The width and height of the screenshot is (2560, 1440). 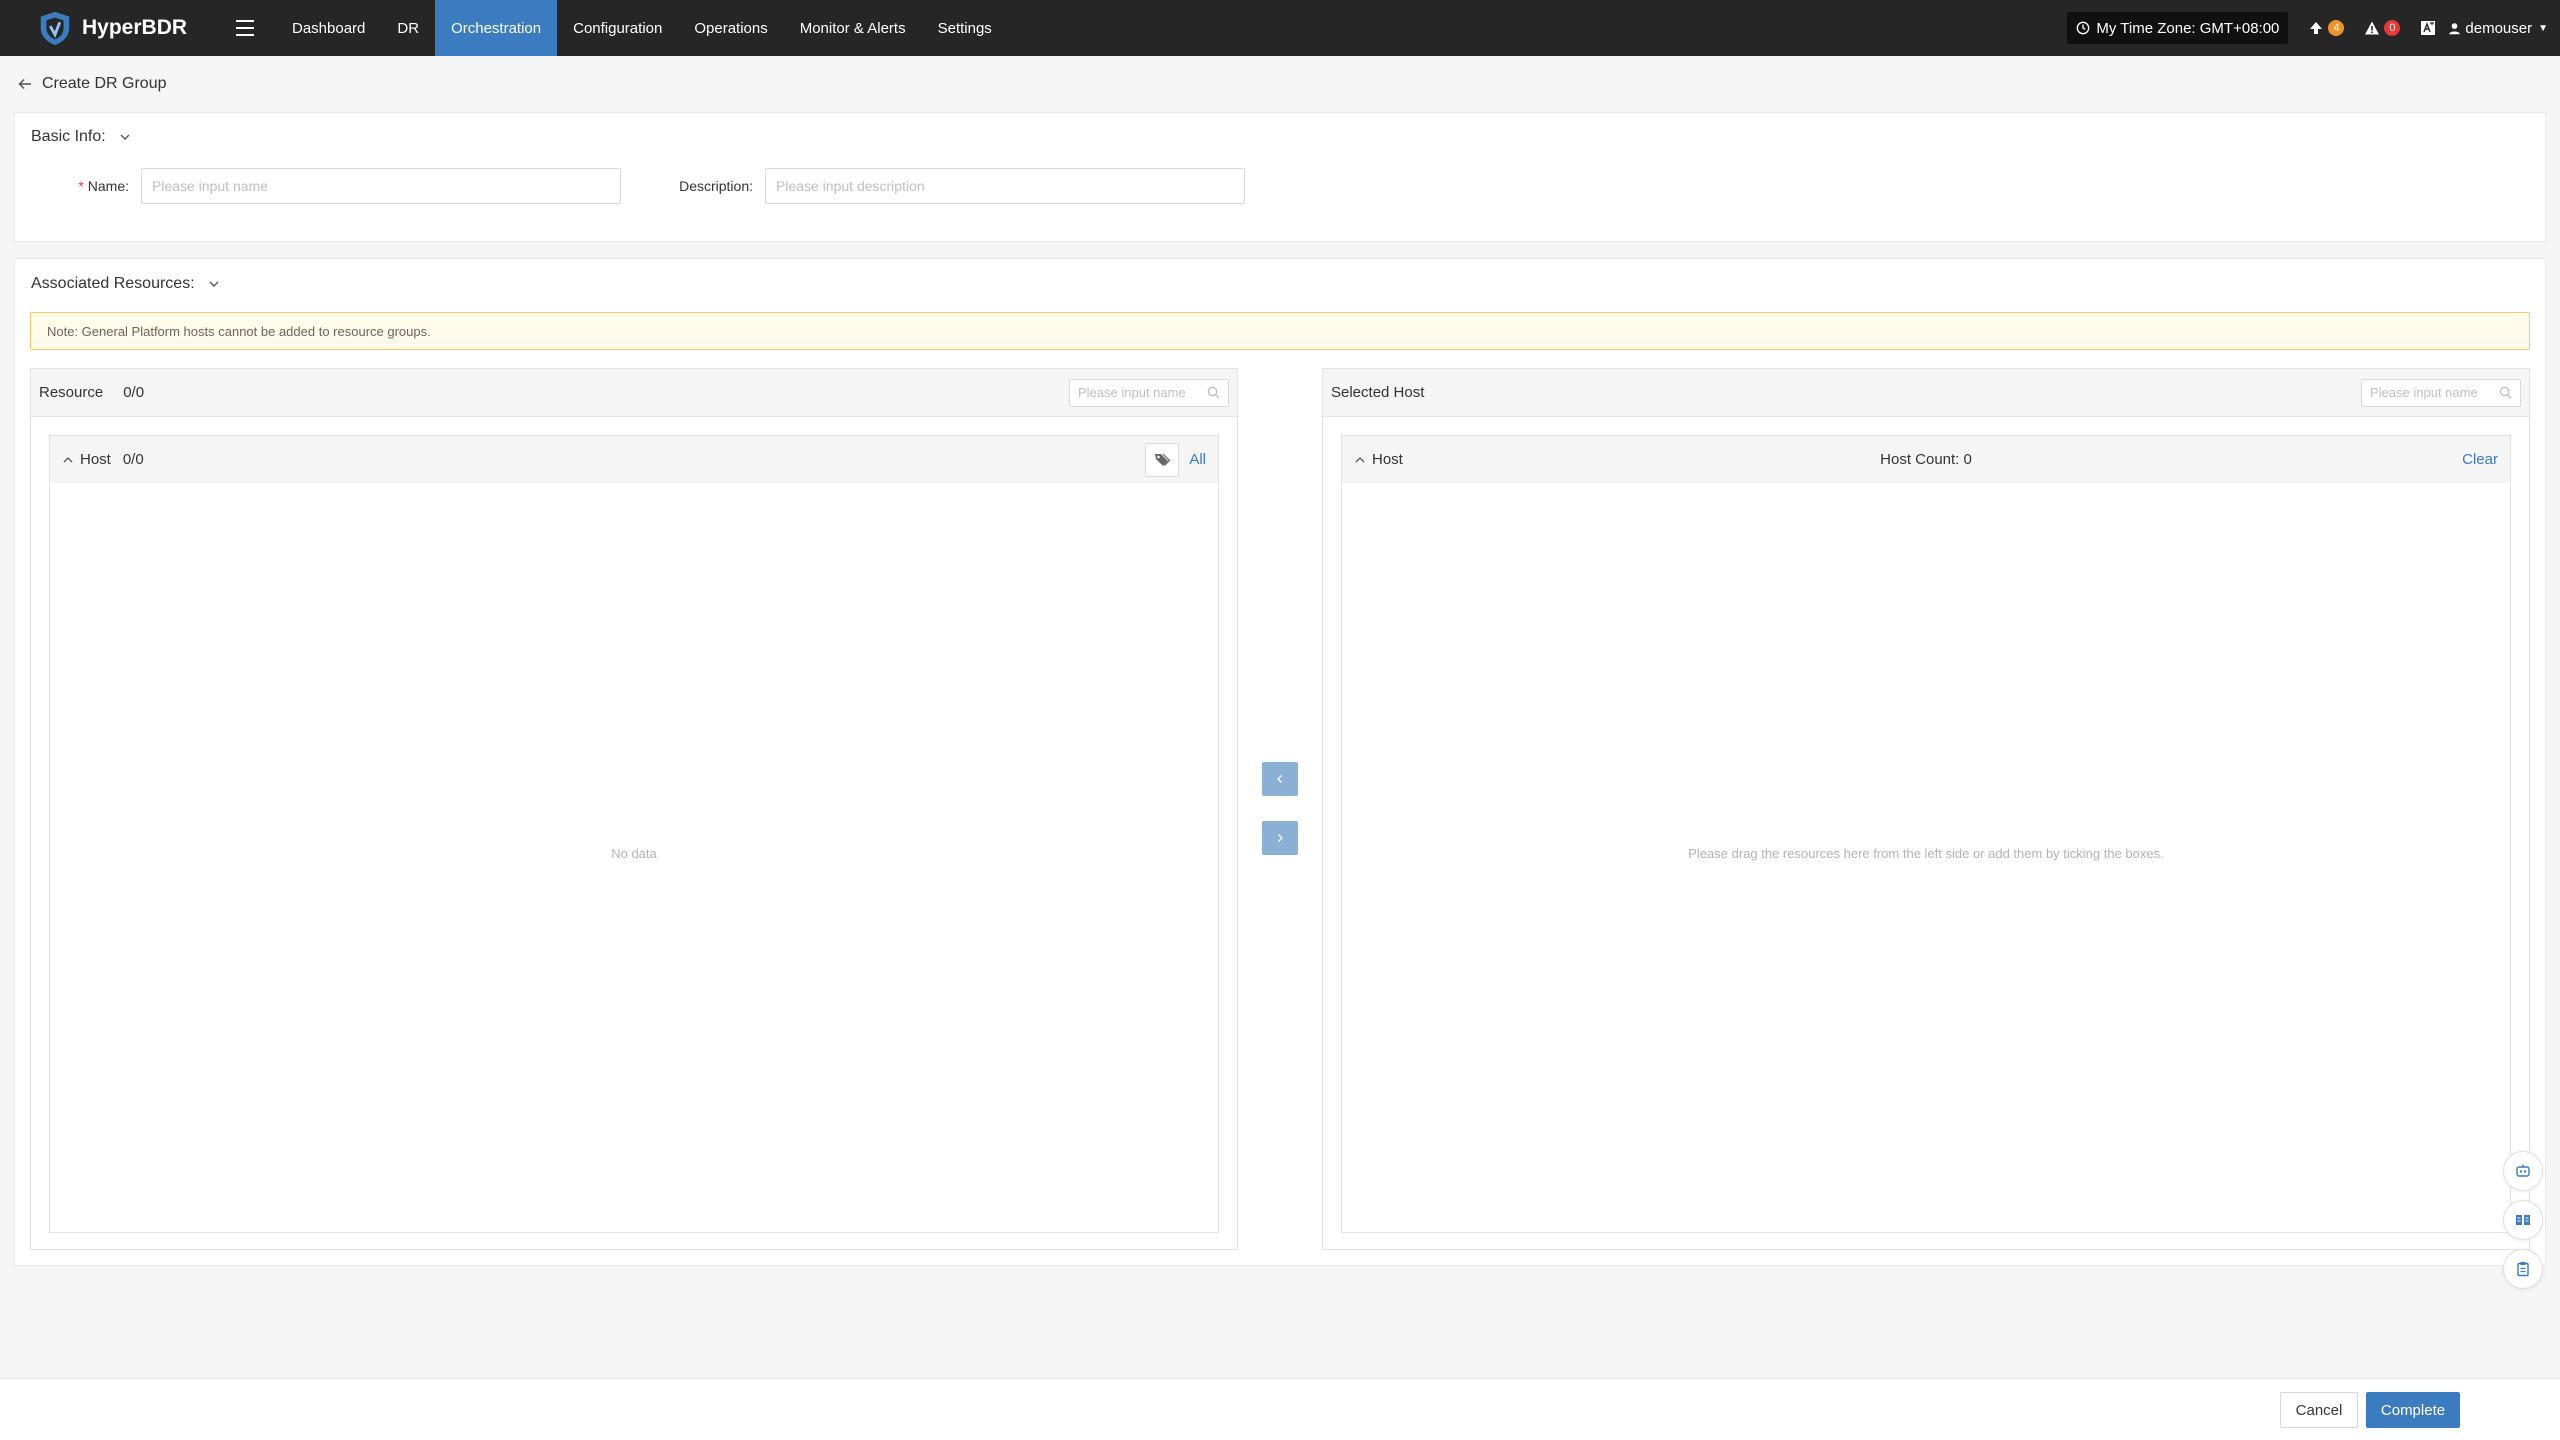 I want to click on support-chat-button, so click(x=2523, y=1171).